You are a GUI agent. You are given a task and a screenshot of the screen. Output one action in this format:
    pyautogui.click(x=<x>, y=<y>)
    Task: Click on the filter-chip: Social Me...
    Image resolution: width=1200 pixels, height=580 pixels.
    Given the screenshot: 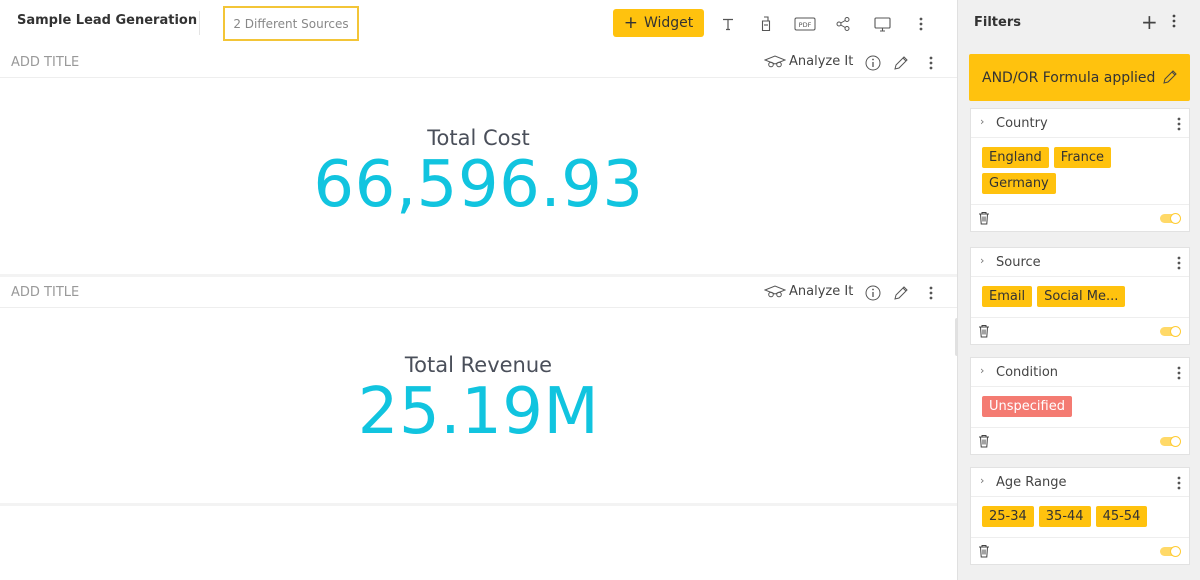 What is the action you would take?
    pyautogui.click(x=1081, y=296)
    